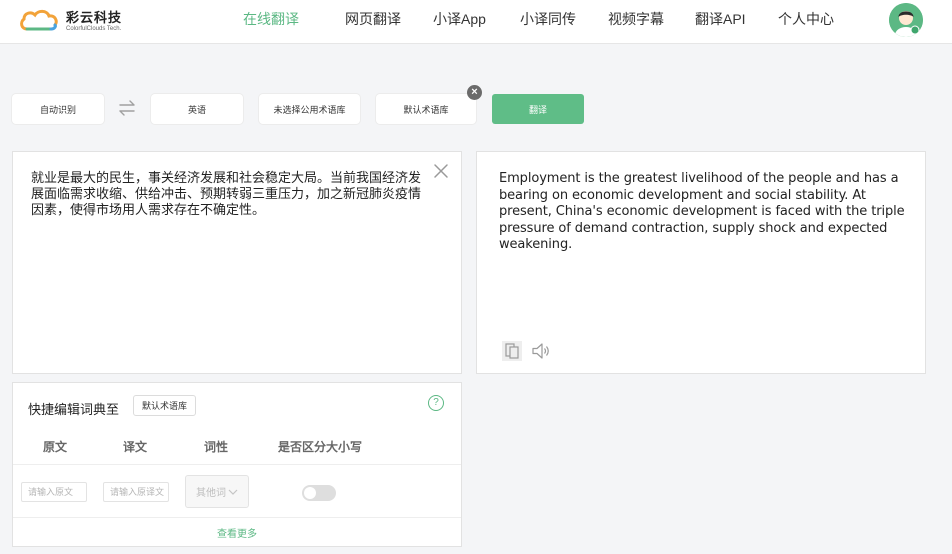 This screenshot has width=952, height=554. What do you see at coordinates (512, 351) in the screenshot?
I see `copy-icon` at bounding box center [512, 351].